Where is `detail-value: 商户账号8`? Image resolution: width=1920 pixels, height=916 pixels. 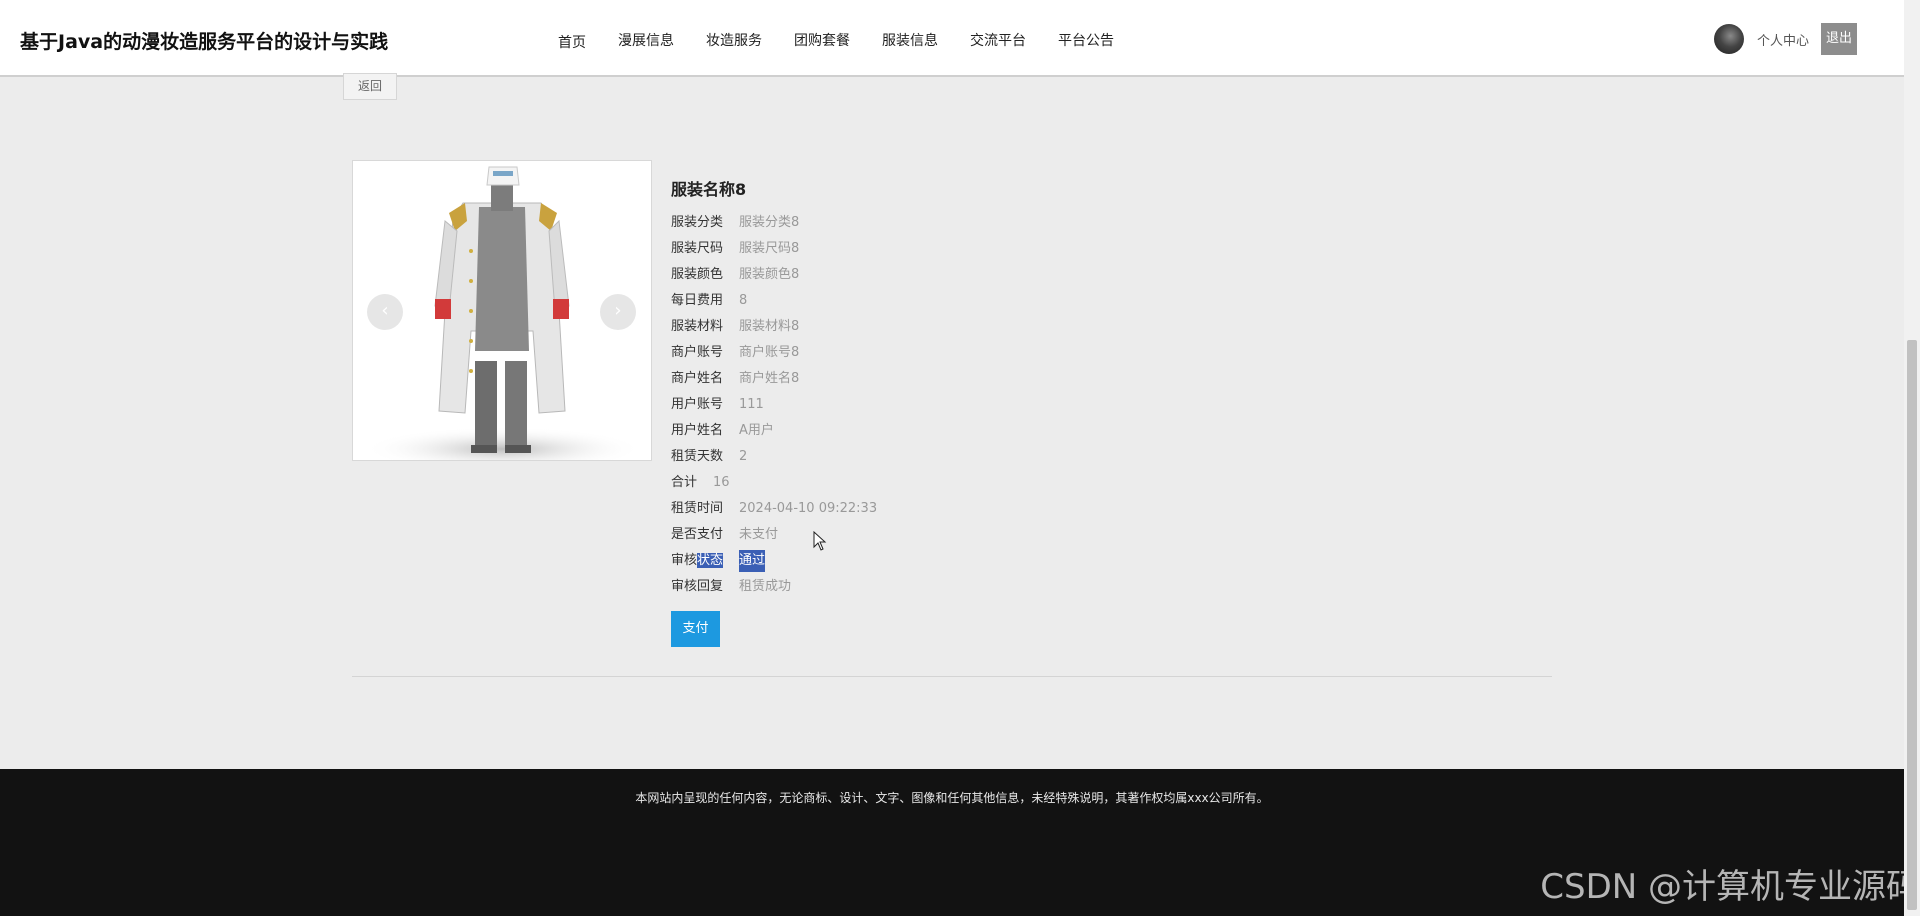 detail-value: 商户账号8 is located at coordinates (769, 352).